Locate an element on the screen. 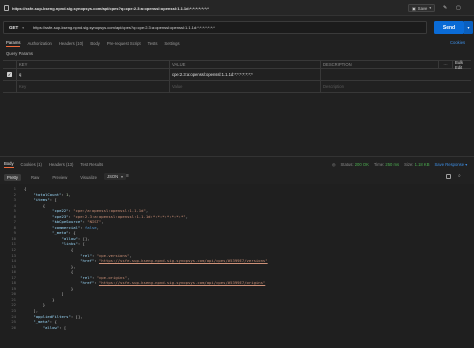 This screenshot has height=348, width=474. copy-icon is located at coordinates (448, 176).